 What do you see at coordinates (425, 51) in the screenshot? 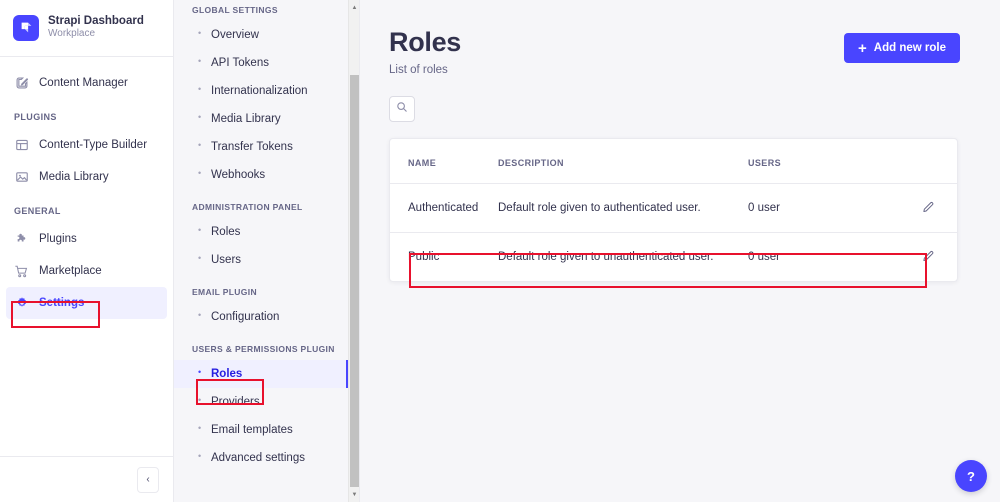
I see `page-header-text: Roles List of roles` at bounding box center [425, 51].